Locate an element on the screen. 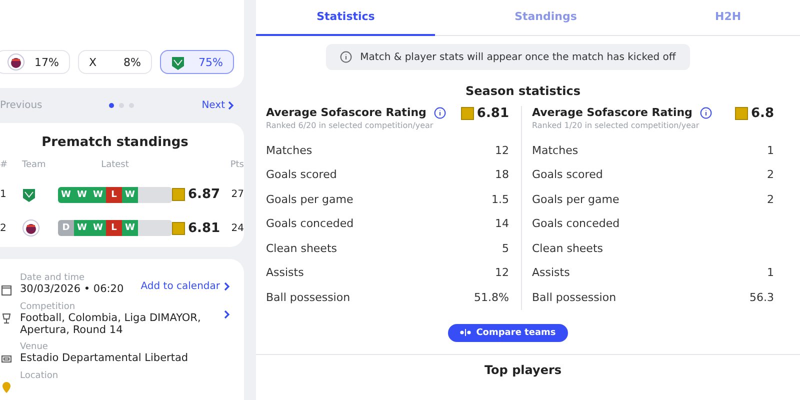  rank: 2 is located at coordinates (4, 228).